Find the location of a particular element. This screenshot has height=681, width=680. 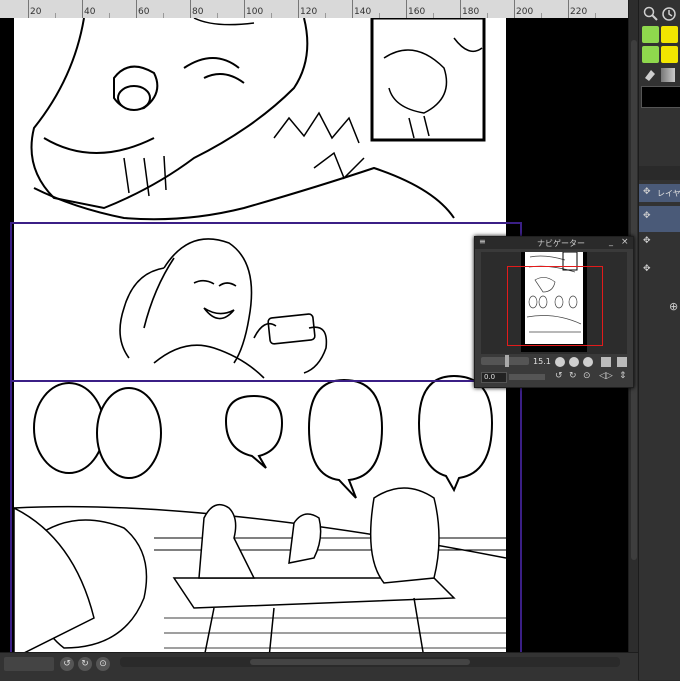

brush-tool-icon is located at coordinates (669, 34).